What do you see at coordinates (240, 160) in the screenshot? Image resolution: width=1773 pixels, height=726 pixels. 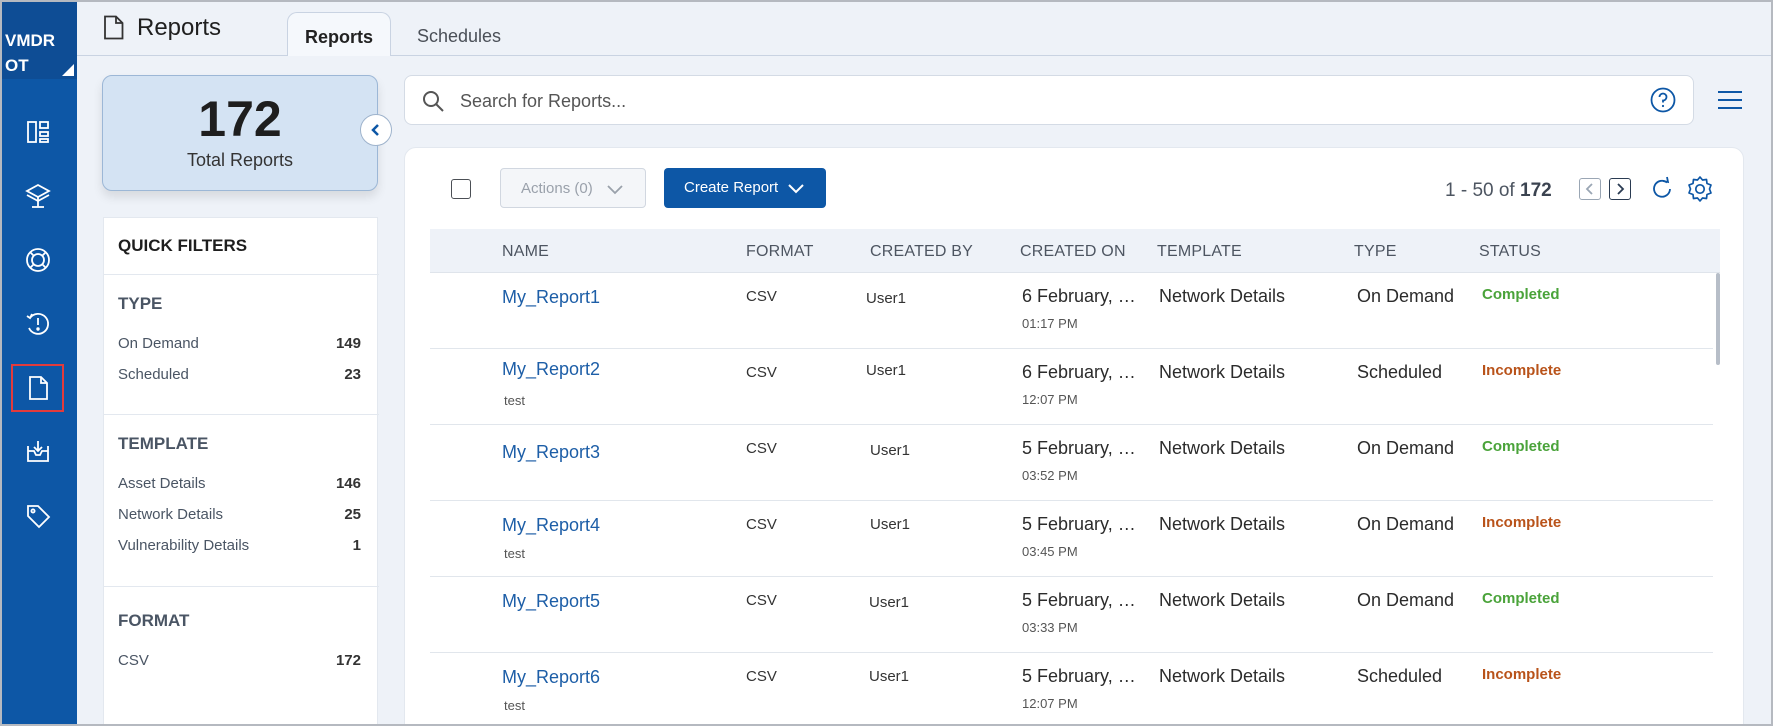 I see `total-reports-label: Total Reports` at bounding box center [240, 160].